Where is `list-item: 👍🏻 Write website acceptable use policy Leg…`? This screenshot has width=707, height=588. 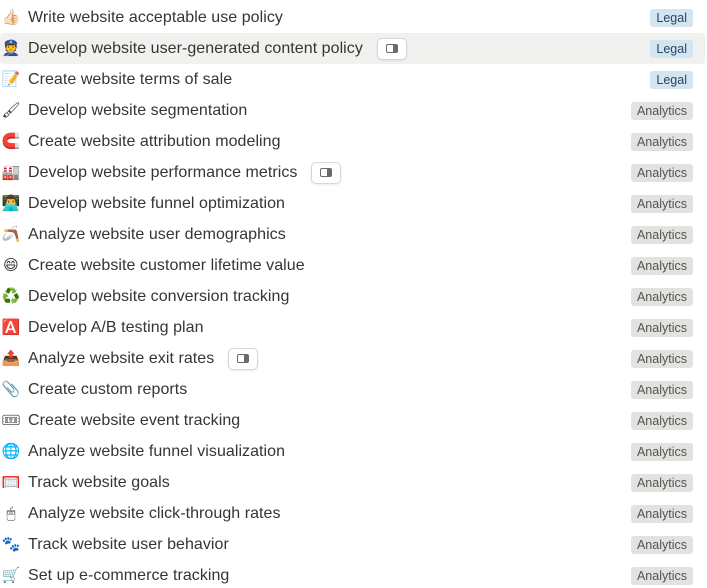 list-item: 👍🏻 Write website acceptable use policy Leg… is located at coordinates (352, 17).